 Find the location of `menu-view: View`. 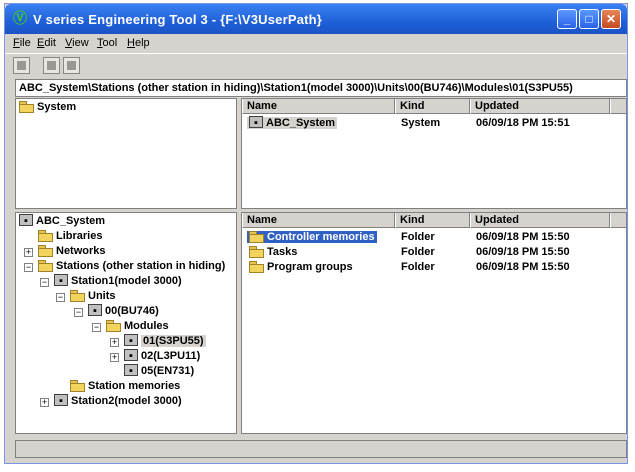

menu-view: View is located at coordinates (77, 43).